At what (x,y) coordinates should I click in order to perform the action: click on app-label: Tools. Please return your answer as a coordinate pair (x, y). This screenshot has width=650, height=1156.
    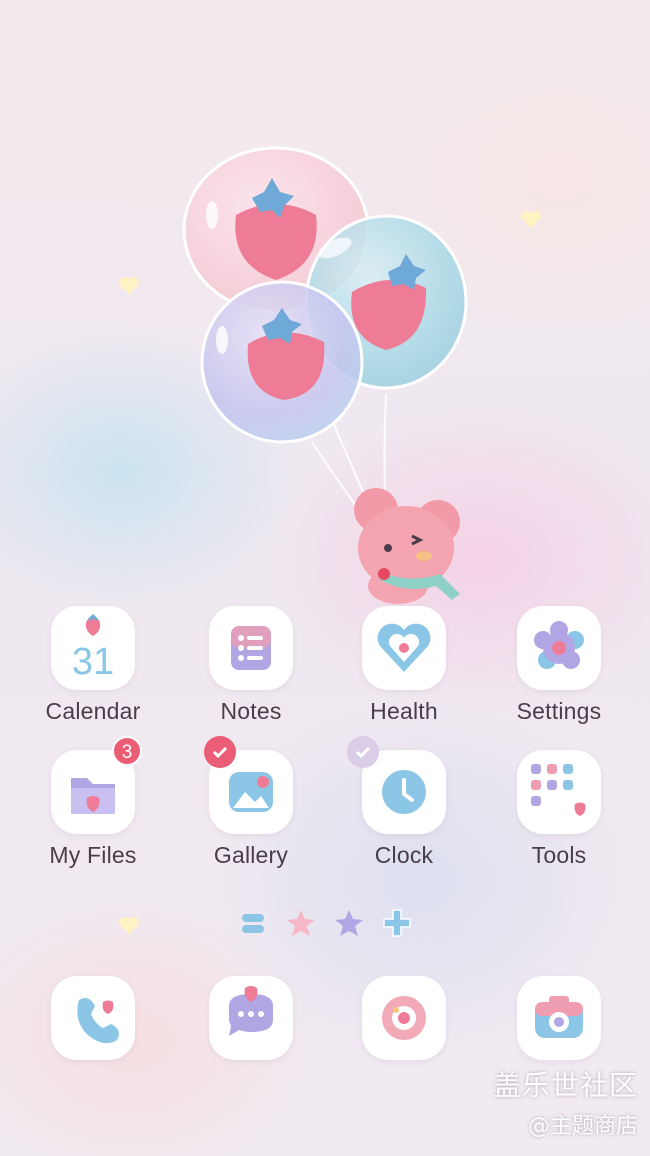
    Looking at the image, I should click on (559, 855).